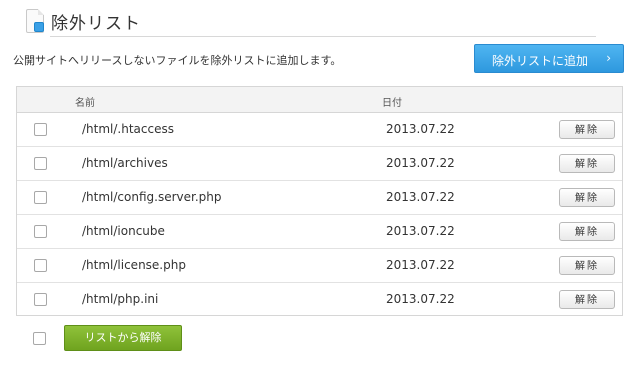  I want to click on column-header-name: 名前, so click(85, 103).